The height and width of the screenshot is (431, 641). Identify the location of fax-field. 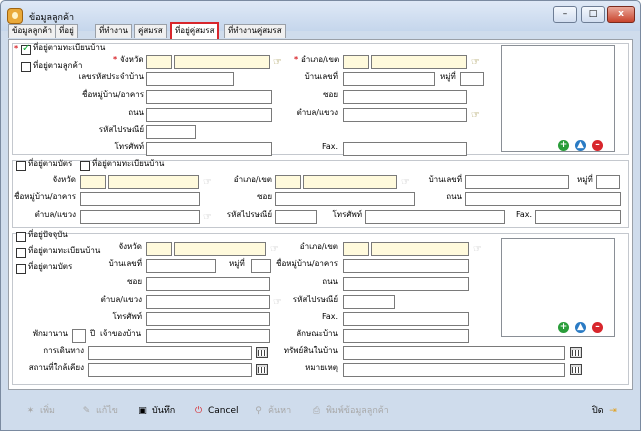
(405, 149).